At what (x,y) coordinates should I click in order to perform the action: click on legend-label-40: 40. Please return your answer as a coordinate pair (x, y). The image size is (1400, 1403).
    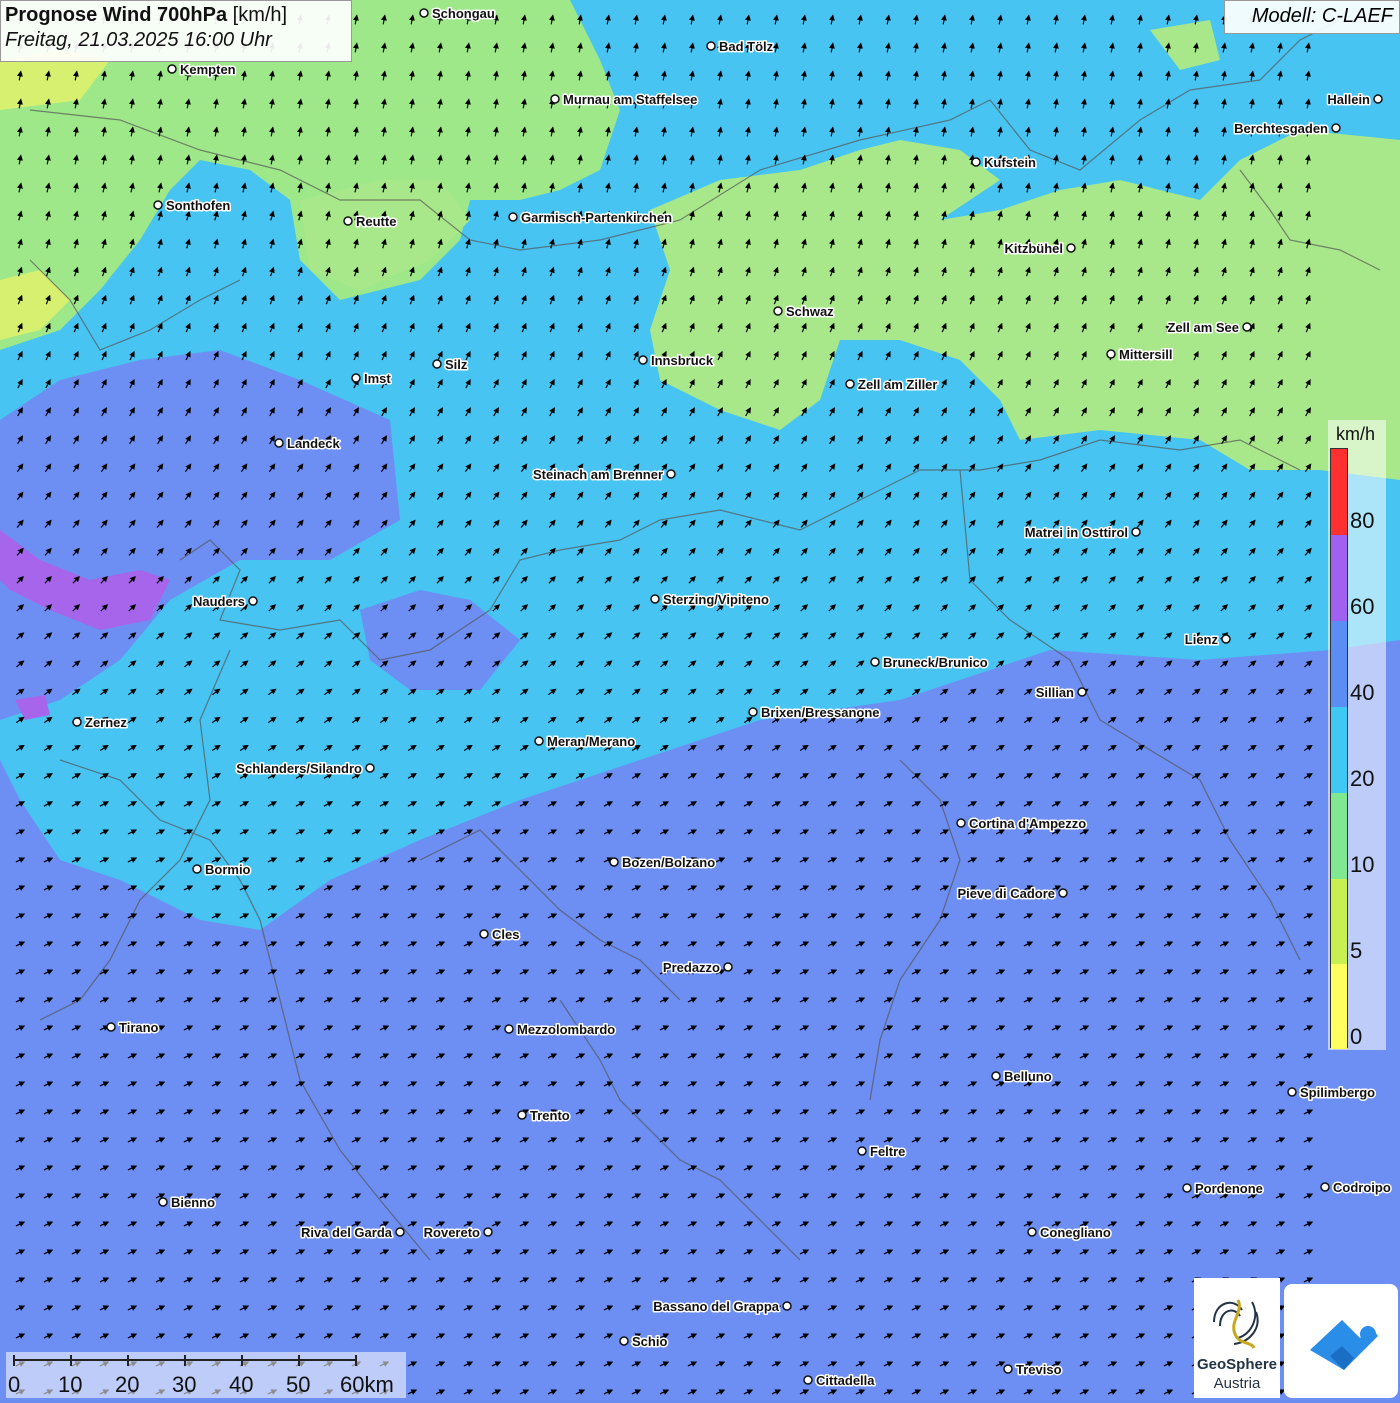
    Looking at the image, I should click on (1362, 692).